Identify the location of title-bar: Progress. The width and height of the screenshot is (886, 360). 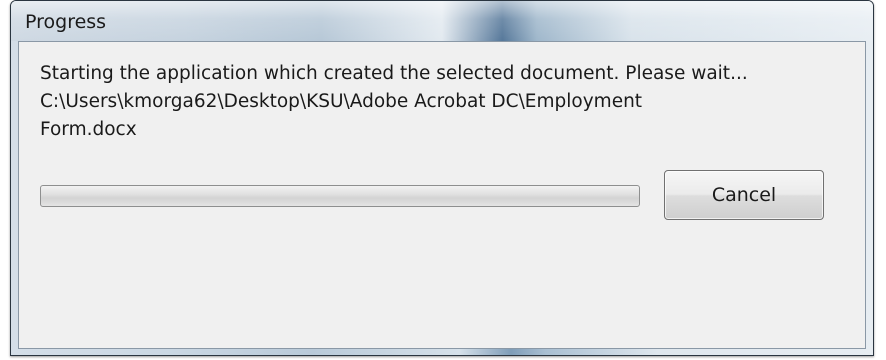
(442, 21).